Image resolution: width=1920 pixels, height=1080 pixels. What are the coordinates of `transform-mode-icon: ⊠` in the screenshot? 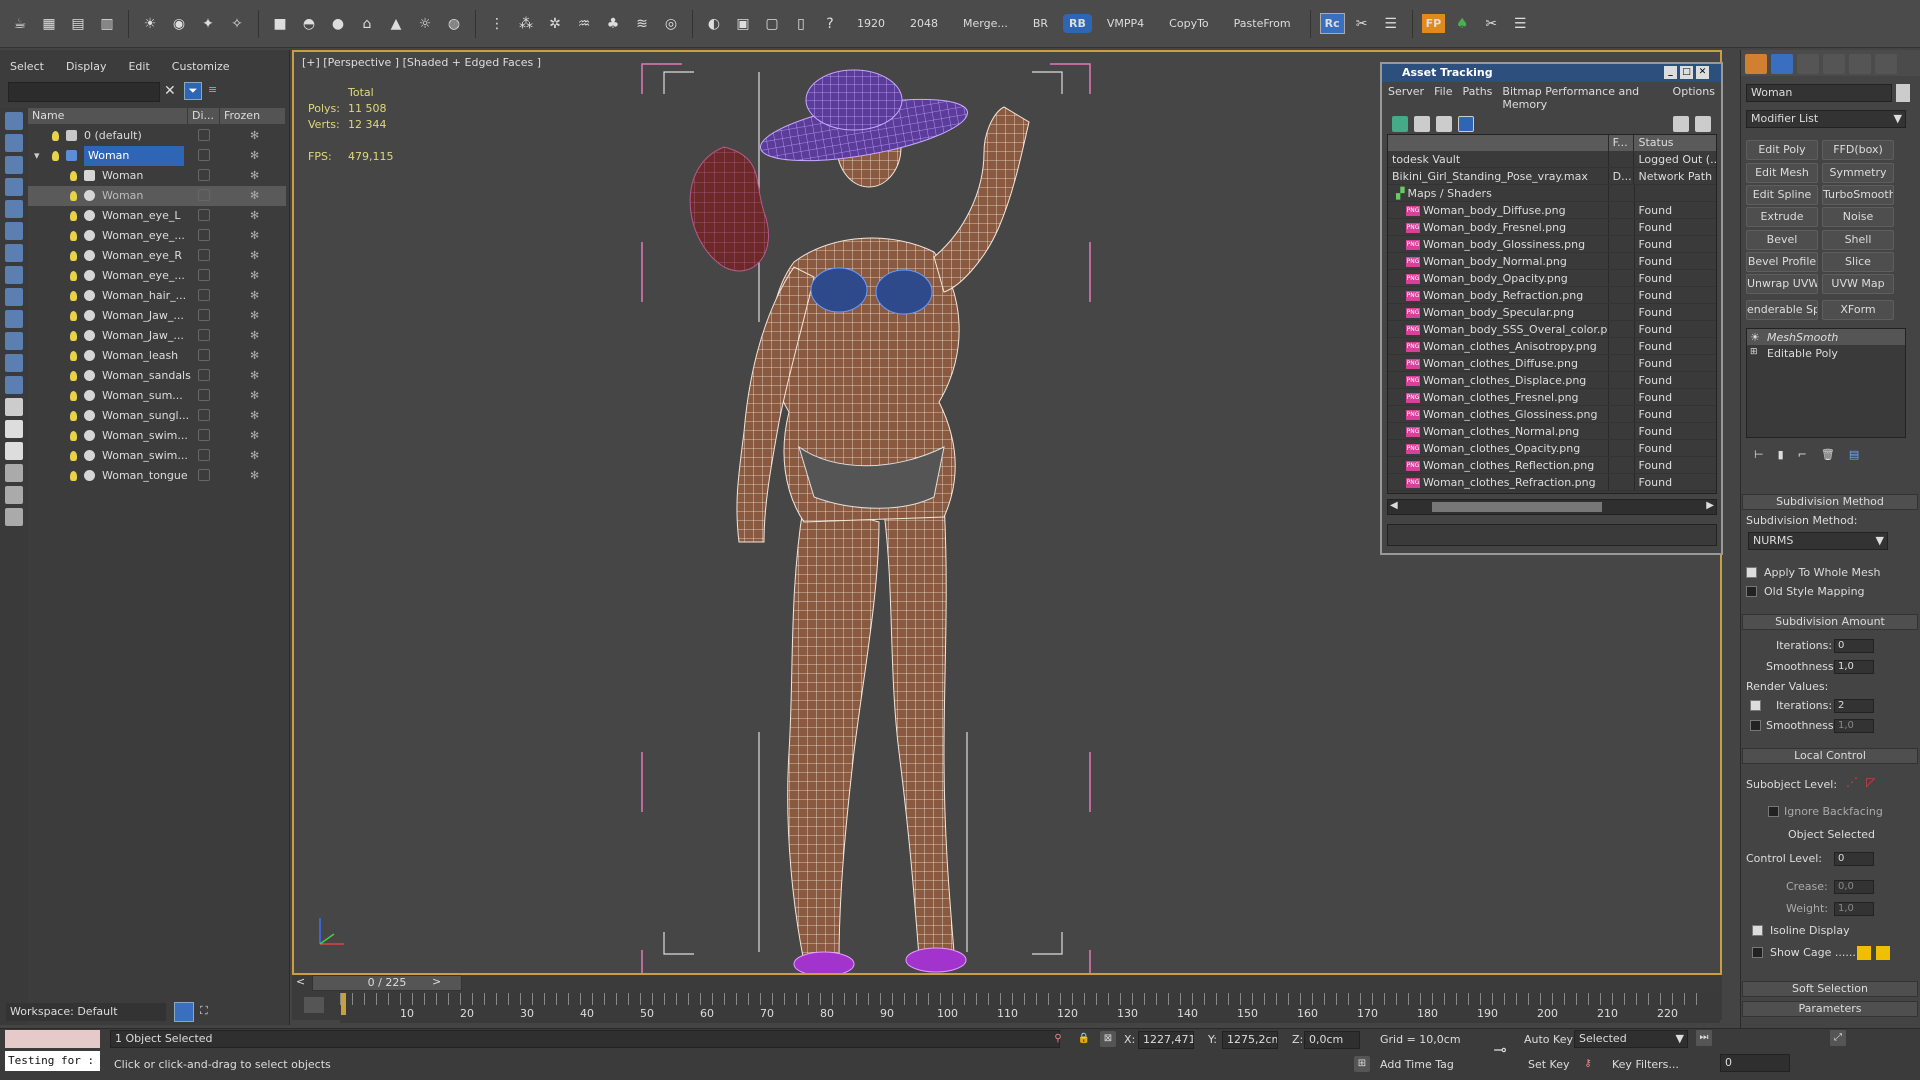 It's located at (1108, 1039).